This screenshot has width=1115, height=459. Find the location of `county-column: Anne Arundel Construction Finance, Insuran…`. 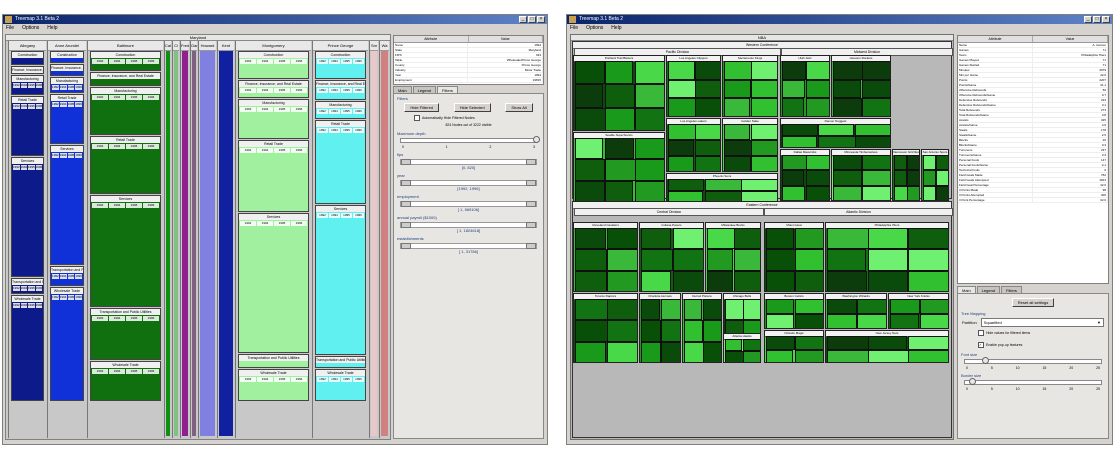

county-column: Anne Arundel Construction Finance, Insuran… is located at coordinates (66, 239).